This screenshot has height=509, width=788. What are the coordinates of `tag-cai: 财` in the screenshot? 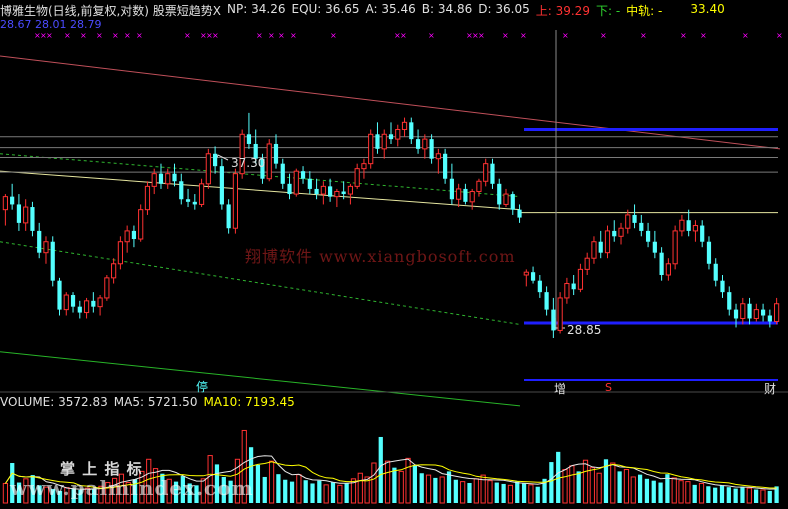 It's located at (770, 389).